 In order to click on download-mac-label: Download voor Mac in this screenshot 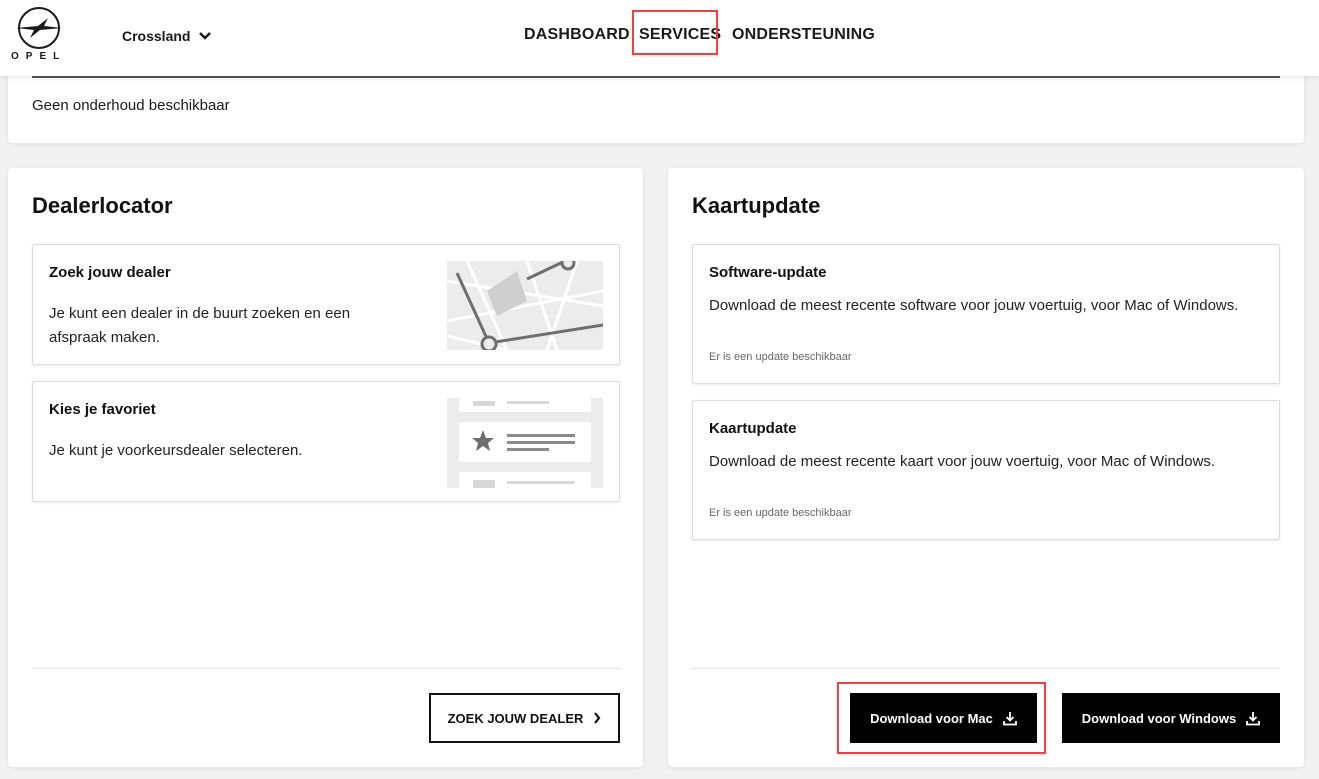, I will do `click(931, 718)`.